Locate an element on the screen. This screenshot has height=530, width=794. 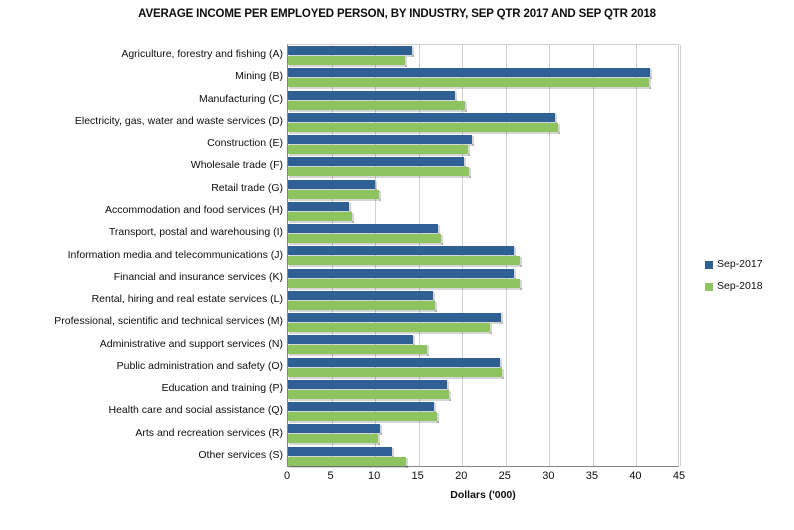
y-axis-label: Retail trade (G) is located at coordinates (247, 187).